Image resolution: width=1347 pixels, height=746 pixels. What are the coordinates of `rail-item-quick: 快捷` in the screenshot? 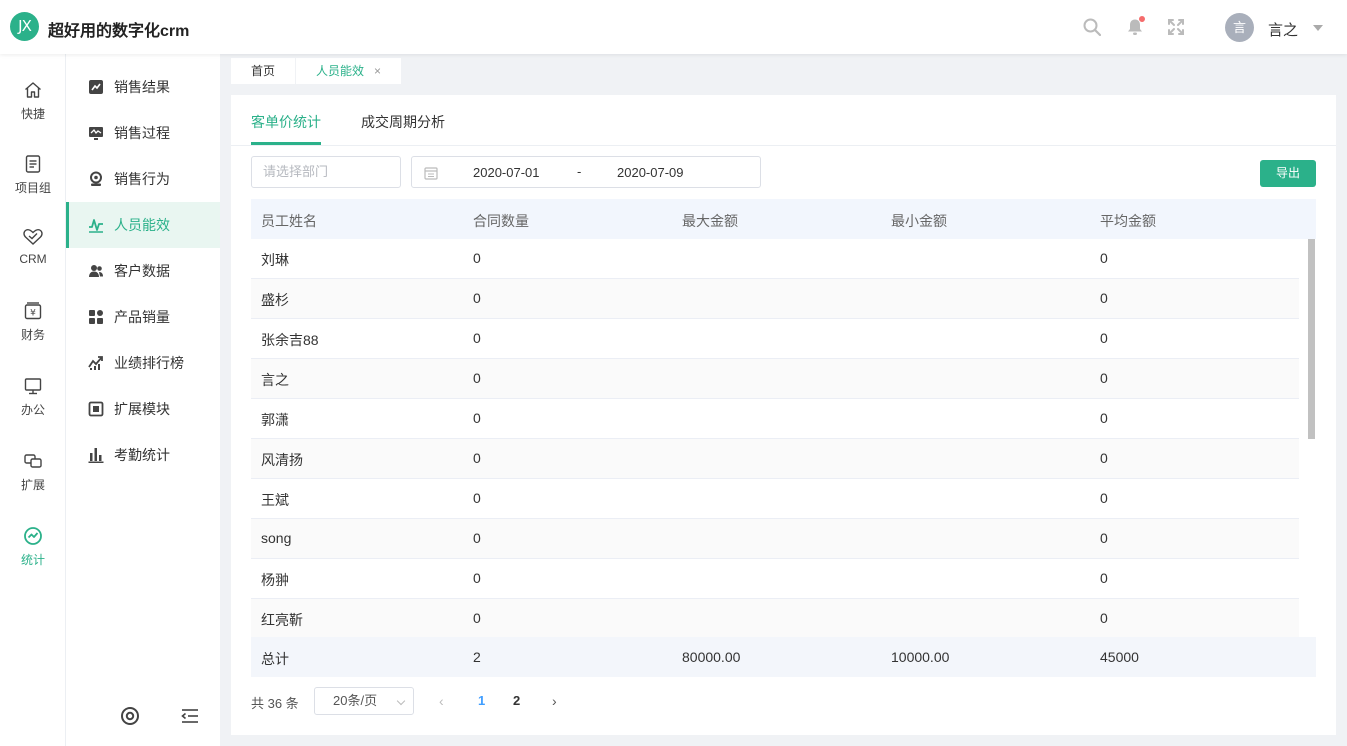 It's located at (33, 113).